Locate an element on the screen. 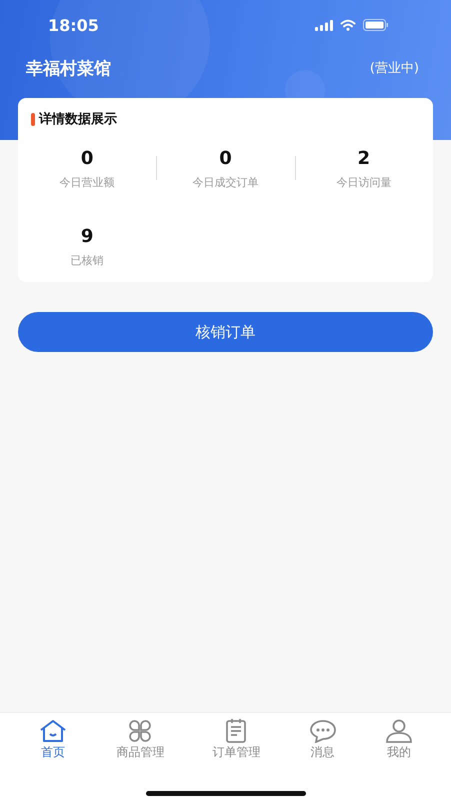 The image size is (451, 801). stat-label: 今日成交订单 is located at coordinates (225, 182).